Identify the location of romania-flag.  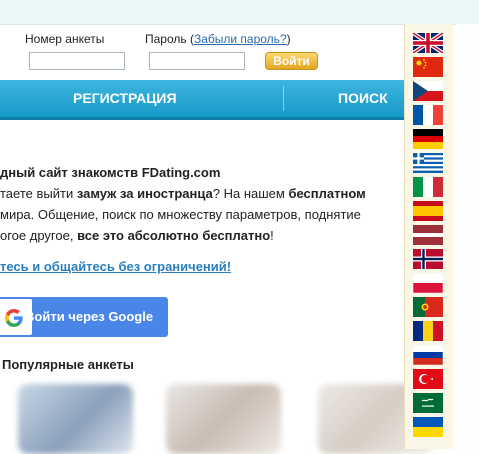
(428, 331).